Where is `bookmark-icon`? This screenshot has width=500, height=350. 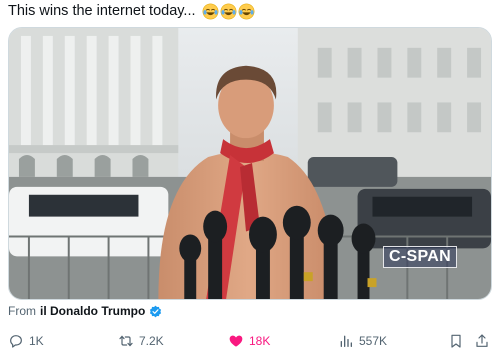
bookmark-icon is located at coordinates (456, 341).